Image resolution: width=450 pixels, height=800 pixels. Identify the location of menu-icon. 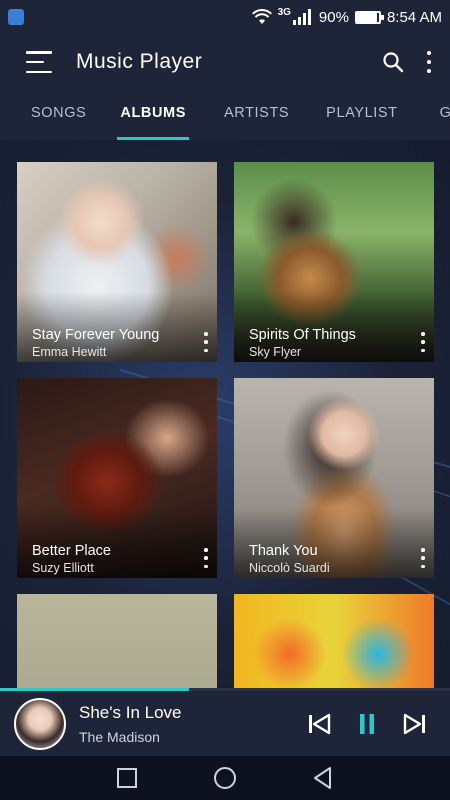
(40, 62).